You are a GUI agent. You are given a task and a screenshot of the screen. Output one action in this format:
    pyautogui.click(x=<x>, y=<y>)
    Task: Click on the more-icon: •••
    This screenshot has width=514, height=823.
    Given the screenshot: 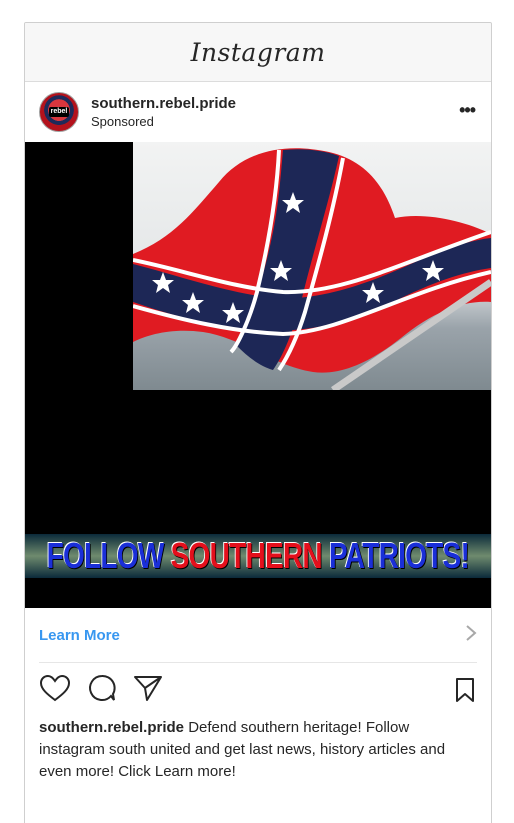 What is the action you would take?
    pyautogui.click(x=467, y=110)
    